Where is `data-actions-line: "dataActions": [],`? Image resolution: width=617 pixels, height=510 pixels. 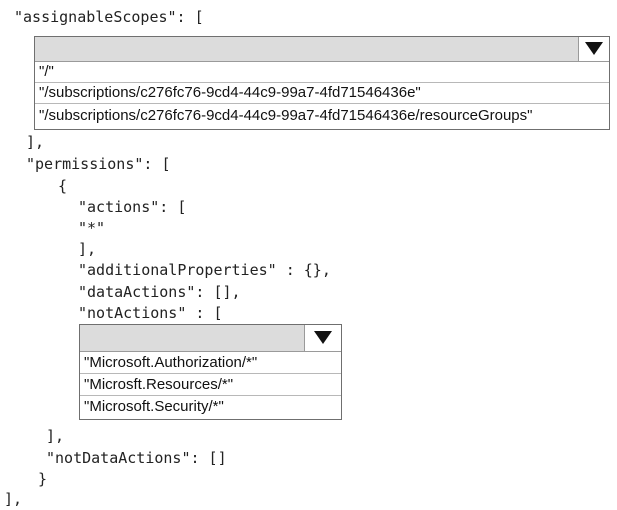 data-actions-line: "dataActions": [], is located at coordinates (159, 292).